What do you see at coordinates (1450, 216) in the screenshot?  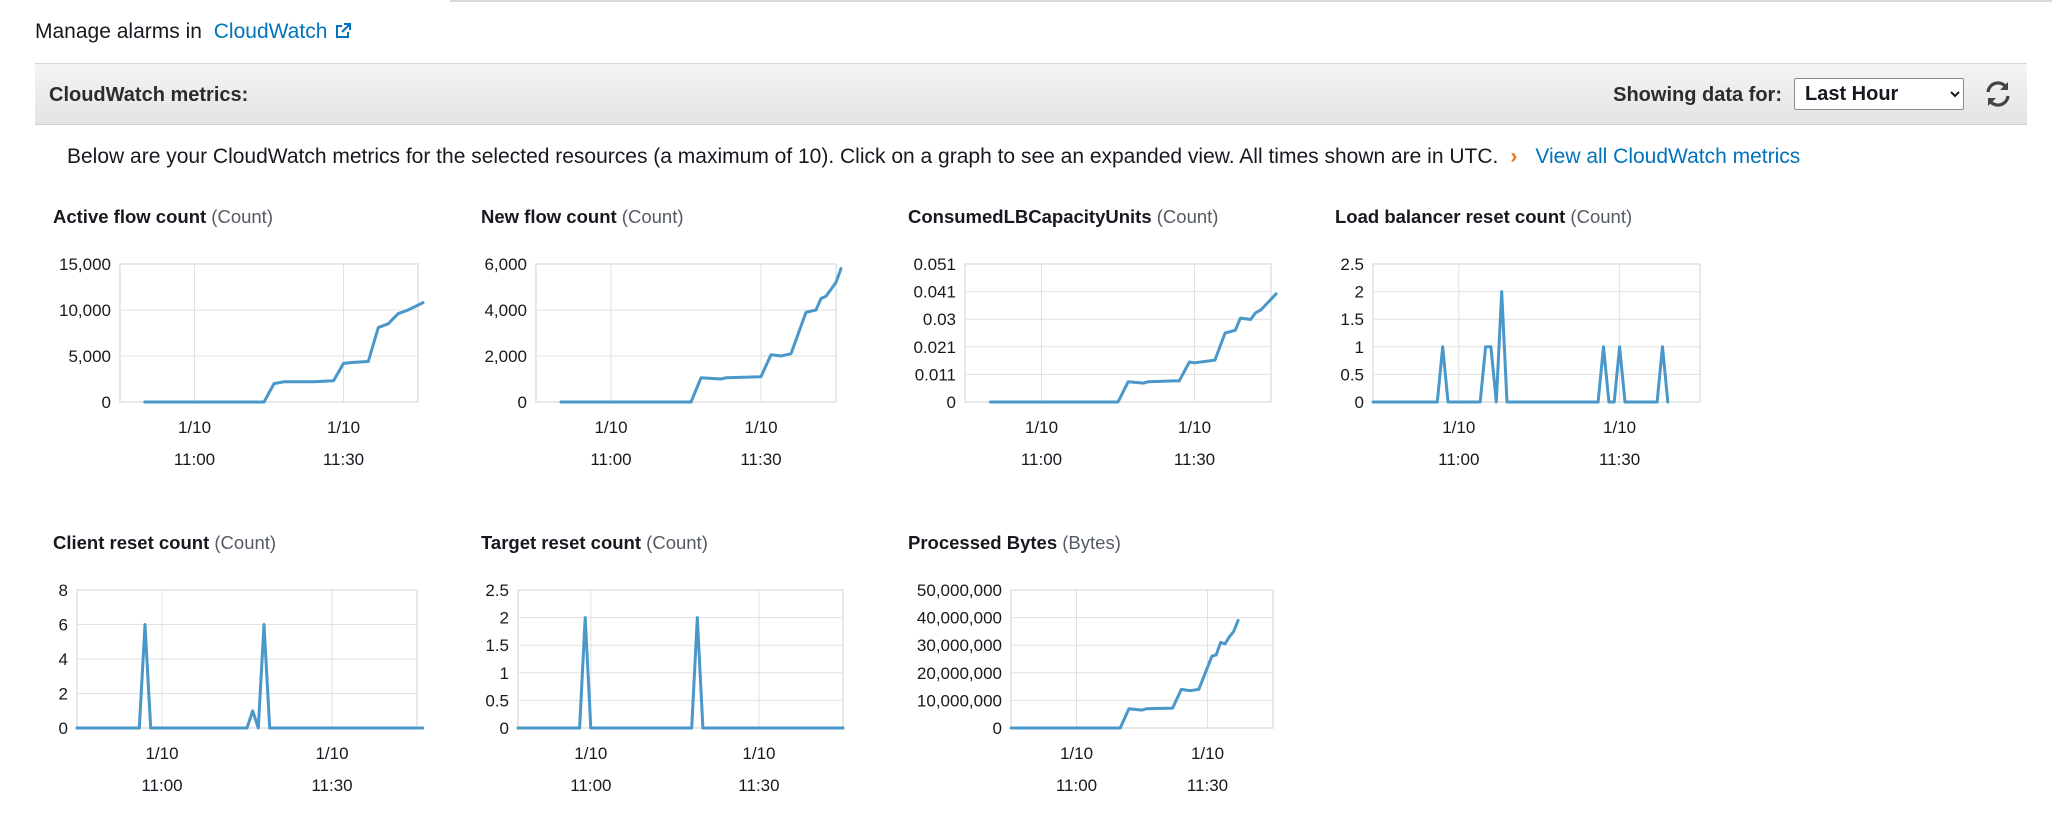 I see `chart-title-name: Load balancer reset count` at bounding box center [1450, 216].